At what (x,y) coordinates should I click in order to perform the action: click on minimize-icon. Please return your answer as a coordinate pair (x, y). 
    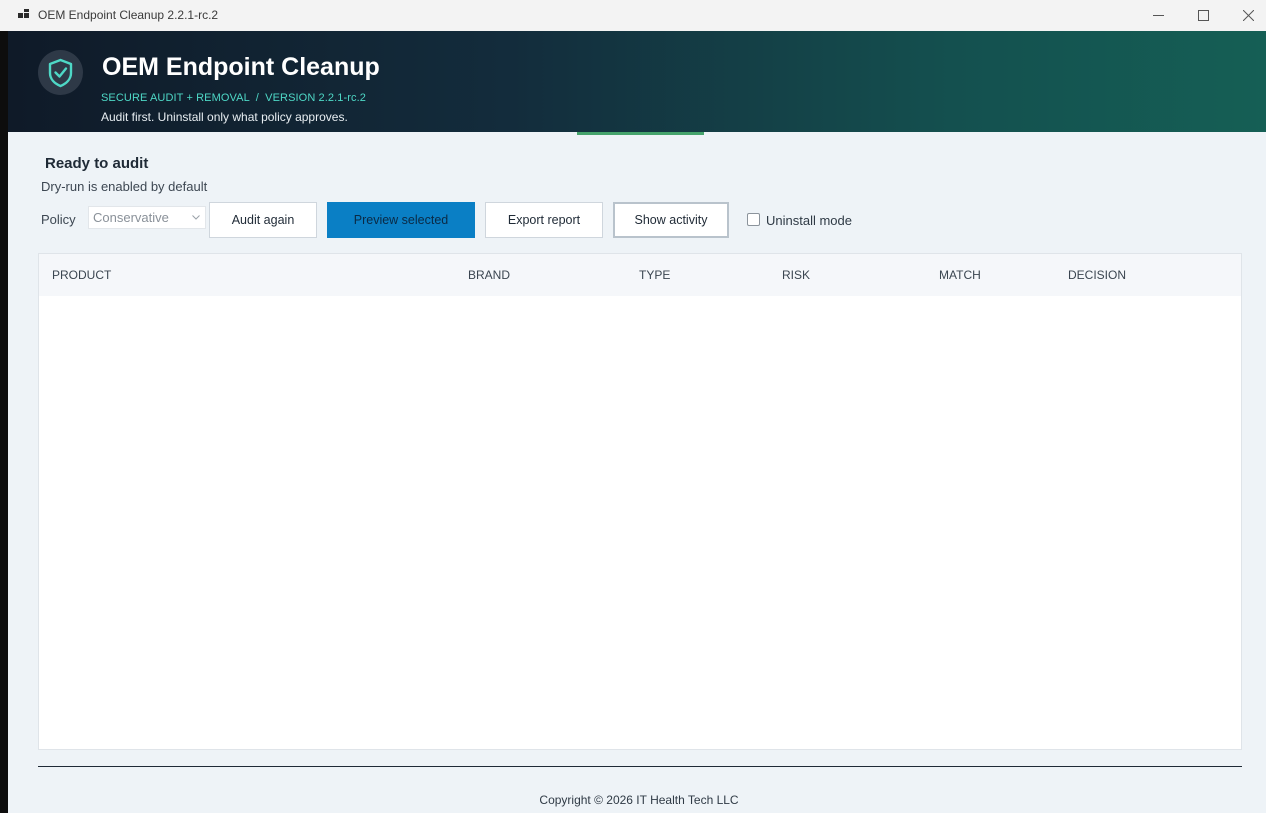
    Looking at the image, I should click on (1158, 15).